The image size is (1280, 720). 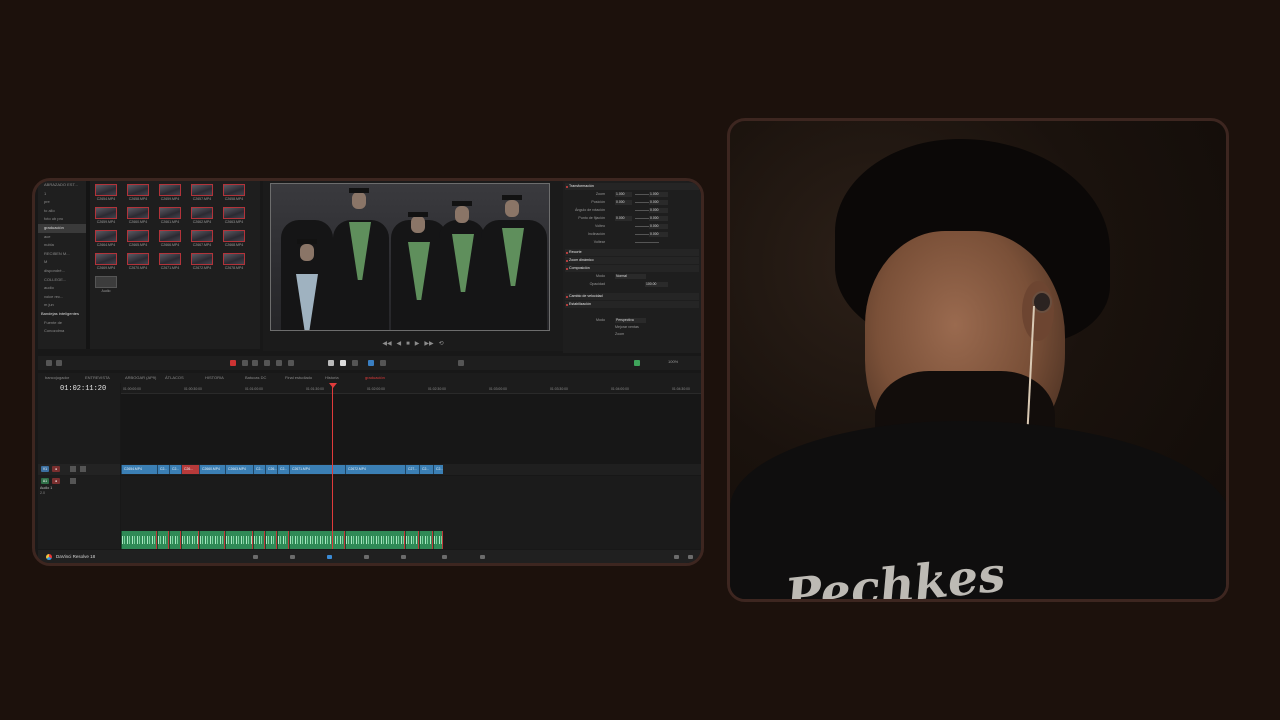 What do you see at coordinates (630, 276) in the screenshot?
I see `composite-mode-field: Normal` at bounding box center [630, 276].